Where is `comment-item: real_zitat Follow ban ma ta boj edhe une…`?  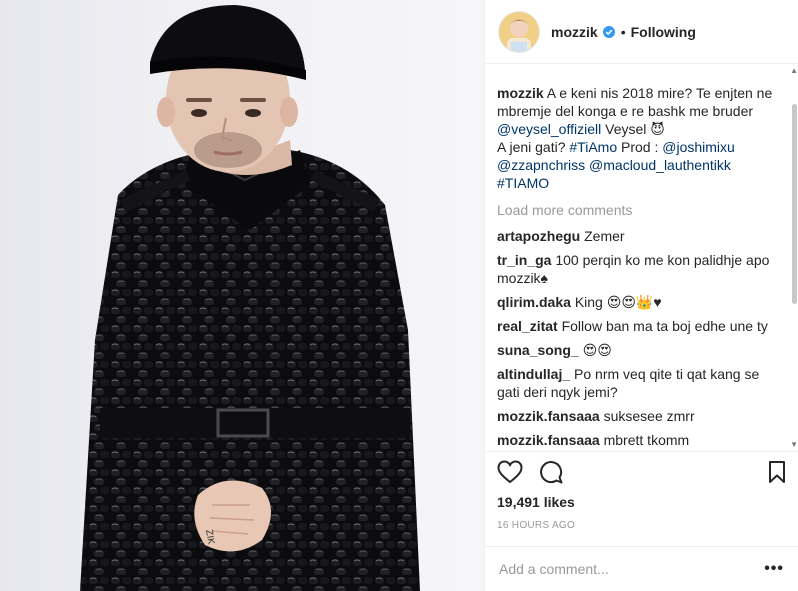 comment-item: real_zitat Follow ban ma ta boj edhe une… is located at coordinates (640, 326).